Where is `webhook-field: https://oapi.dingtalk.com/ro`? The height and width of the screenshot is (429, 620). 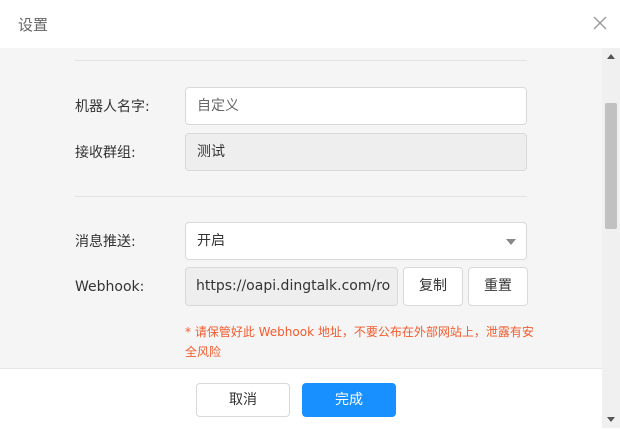 webhook-field: https://oapi.dingtalk.com/ro is located at coordinates (291, 286).